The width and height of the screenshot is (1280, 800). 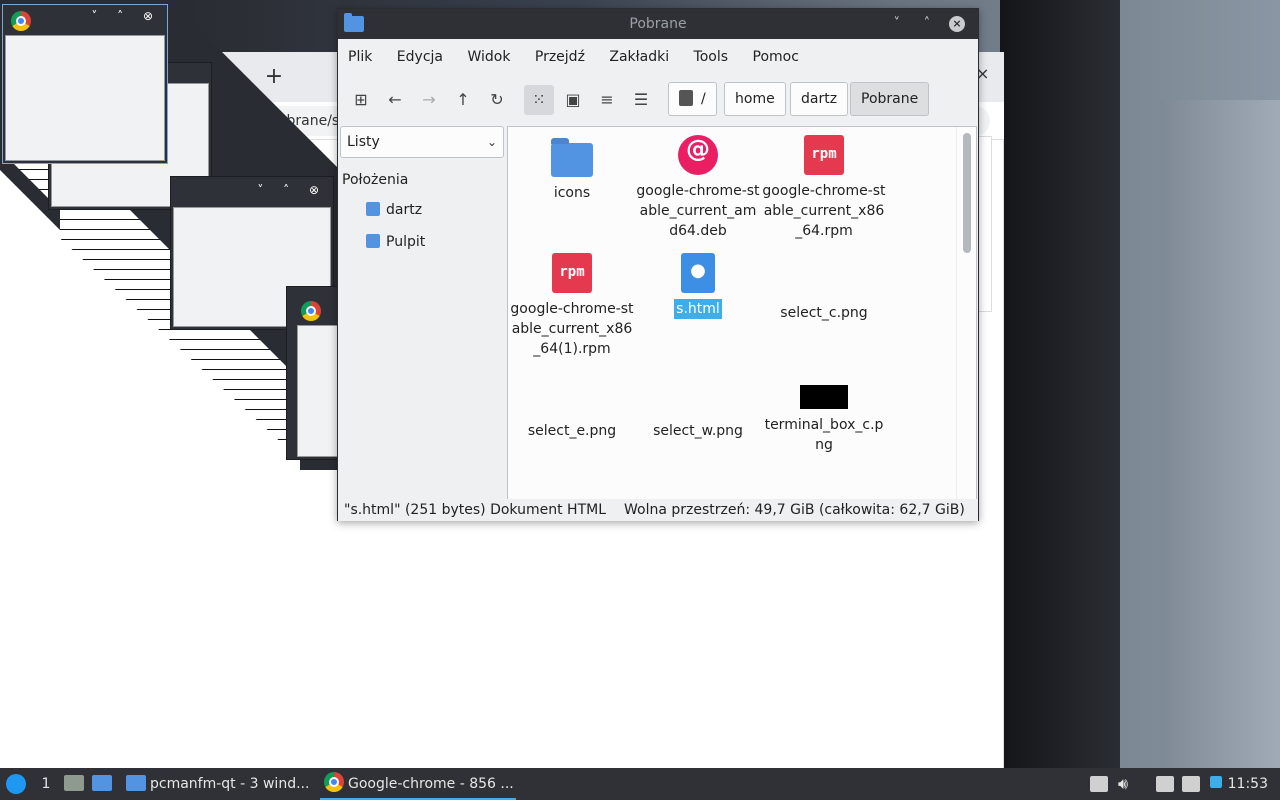 I want to click on cascade-window-top: ˅ ˄ ⊗, so click(x=85, y=84).